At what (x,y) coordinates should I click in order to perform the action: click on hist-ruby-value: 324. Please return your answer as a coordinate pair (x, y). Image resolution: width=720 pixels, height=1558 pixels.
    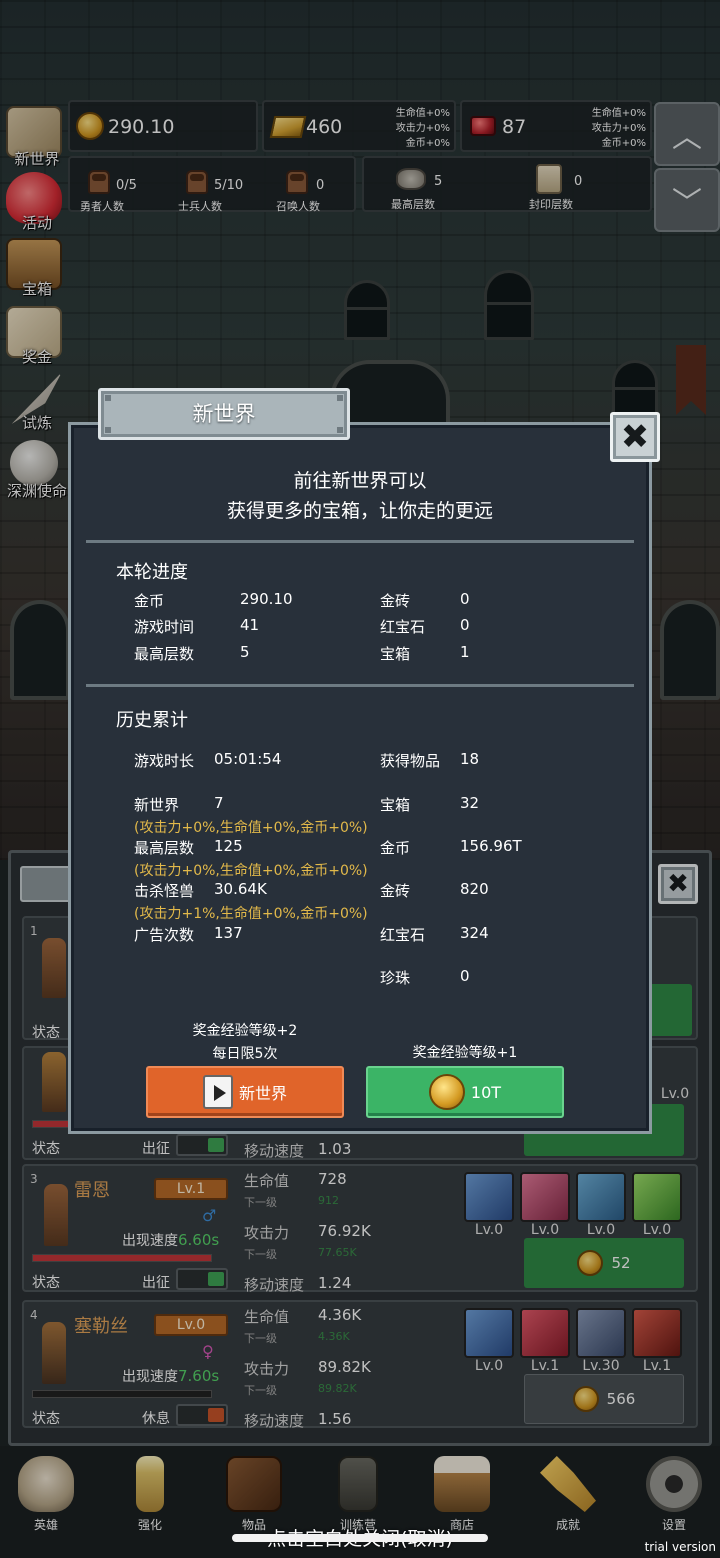
    Looking at the image, I should click on (474, 933).